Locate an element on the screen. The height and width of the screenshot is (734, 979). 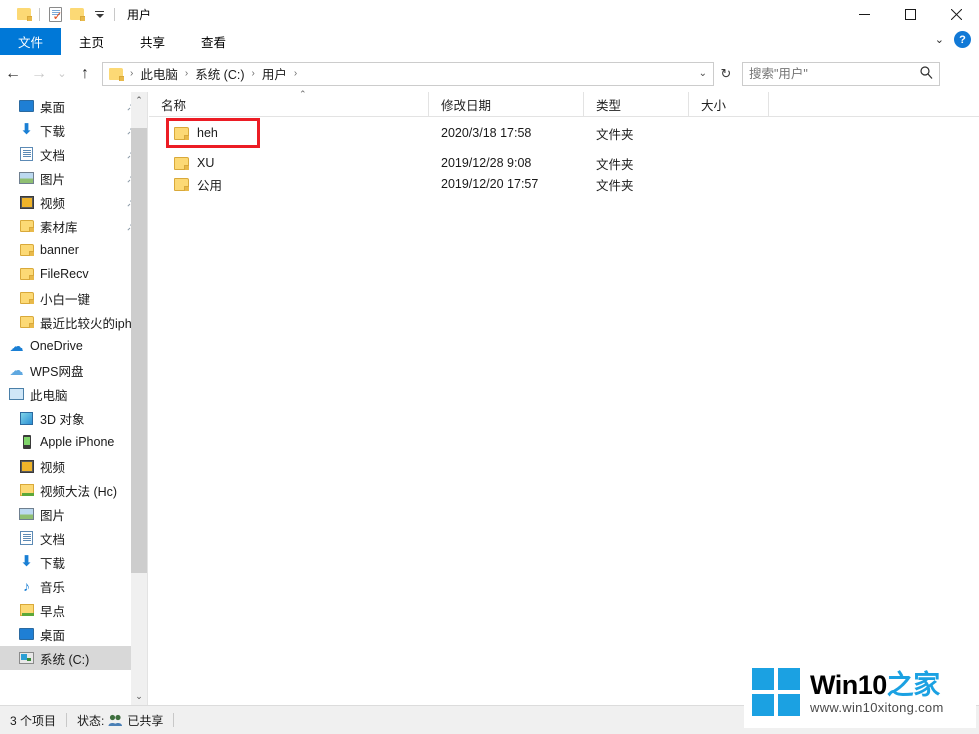
sidebar-item-label: 桌面 is located at coordinates (53, 635).